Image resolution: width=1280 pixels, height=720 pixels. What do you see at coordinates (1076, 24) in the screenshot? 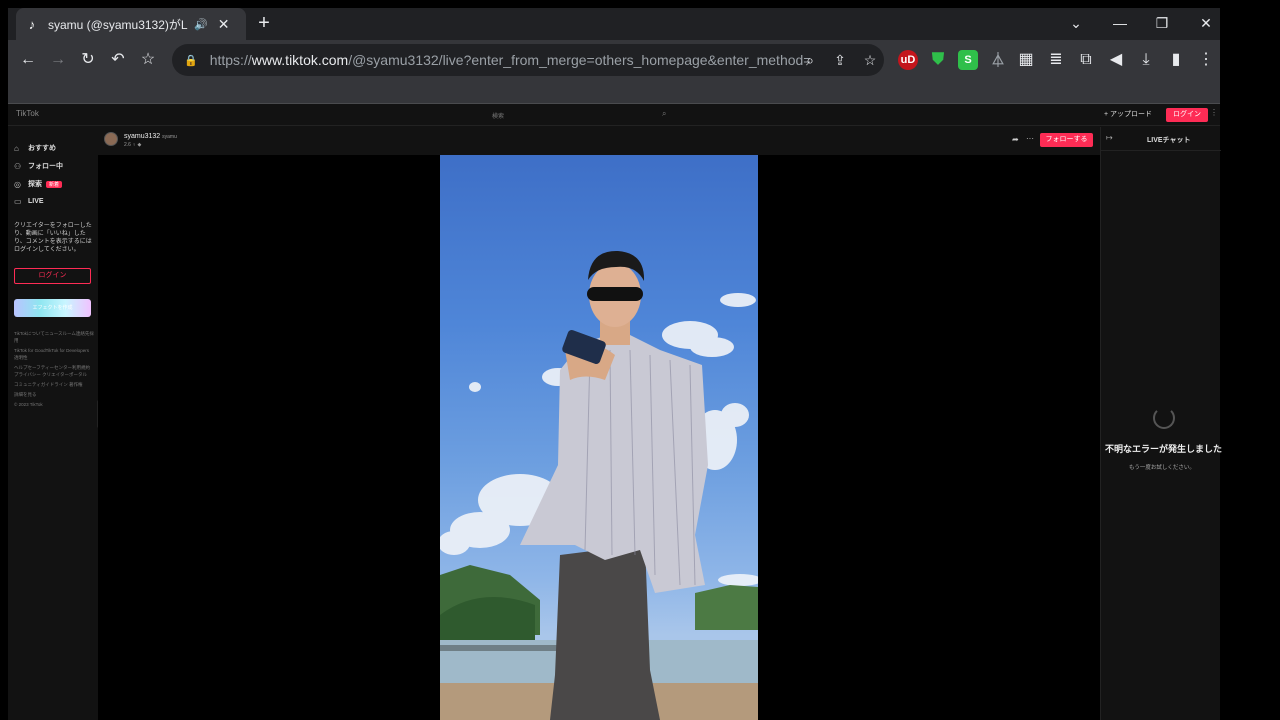
I see `tab-search-icon: ⌄` at bounding box center [1076, 24].